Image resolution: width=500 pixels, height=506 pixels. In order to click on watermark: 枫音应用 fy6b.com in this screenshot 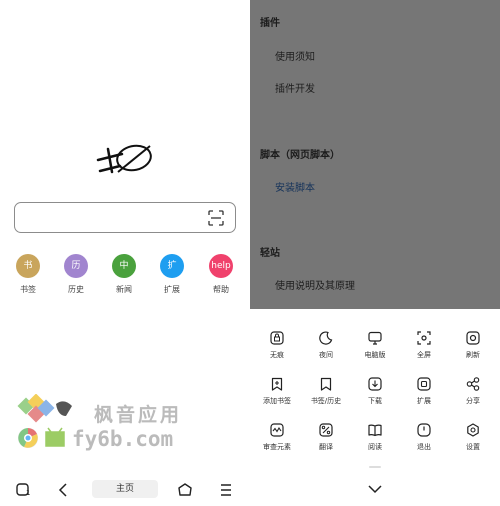, I will do `click(106, 424)`.